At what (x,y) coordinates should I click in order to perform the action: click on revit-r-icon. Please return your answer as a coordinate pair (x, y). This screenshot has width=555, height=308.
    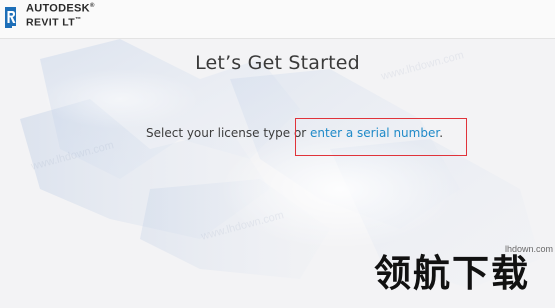
    Looking at the image, I should click on (10, 17).